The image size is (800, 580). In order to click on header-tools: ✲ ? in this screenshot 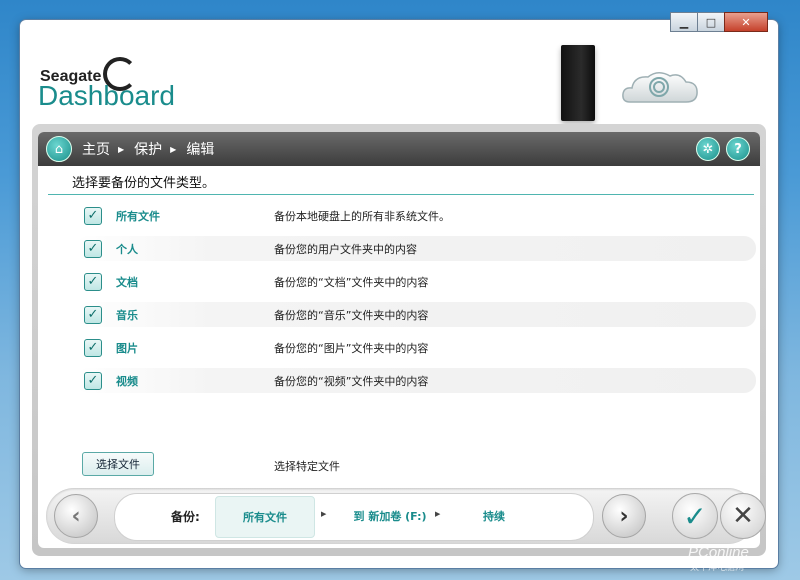, I will do `click(720, 149)`.